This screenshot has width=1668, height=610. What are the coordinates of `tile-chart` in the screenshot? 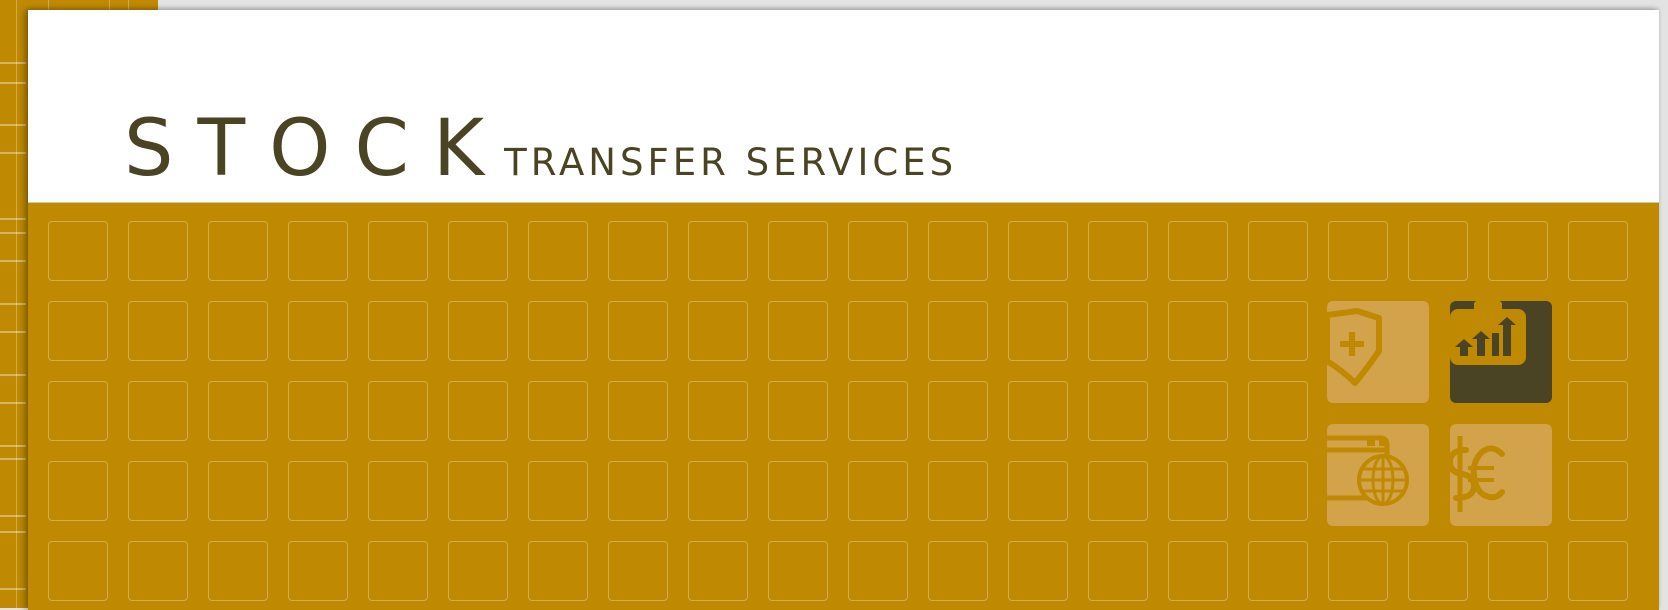 It's located at (1501, 352).